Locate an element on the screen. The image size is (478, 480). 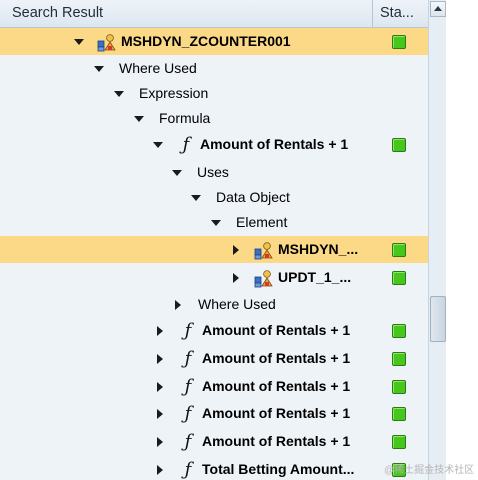
tree-row: Element is located at coordinates (214, 222).